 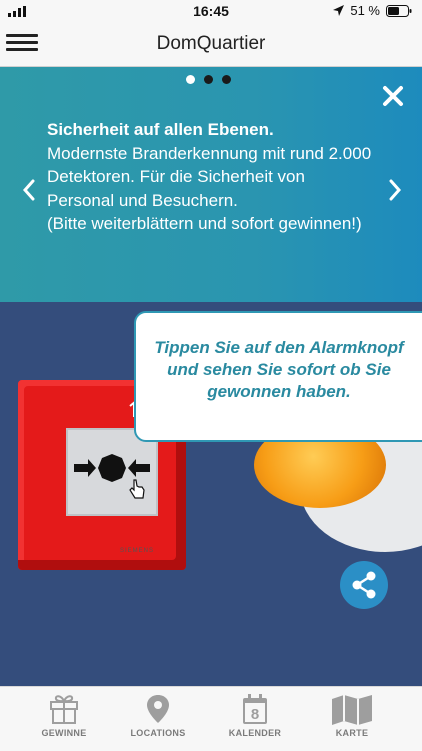 I want to click on battery-icon, so click(x=399, y=10).